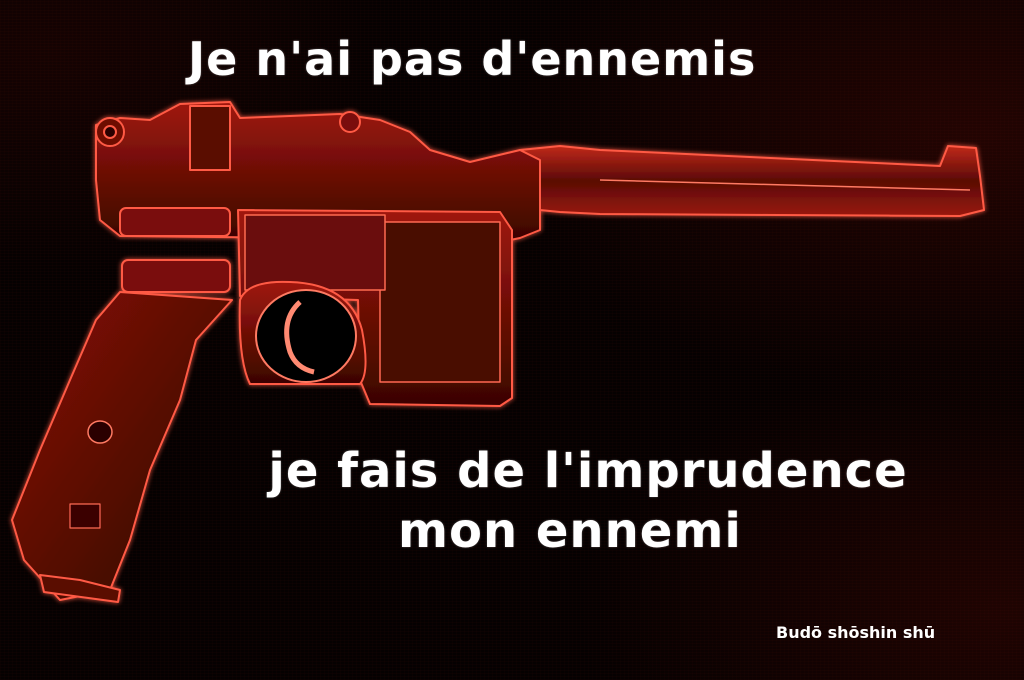 Image resolution: width=1024 pixels, height=680 pixels. What do you see at coordinates (752, 181) in the screenshot?
I see `pistol-barrel` at bounding box center [752, 181].